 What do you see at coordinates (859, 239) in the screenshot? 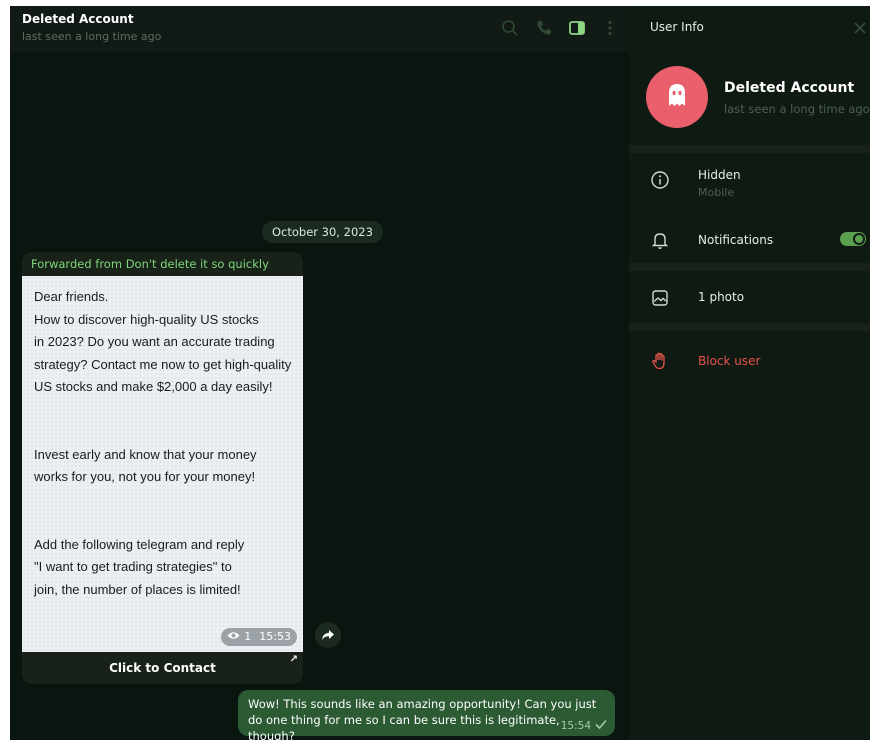
I see `toggle-knob` at bounding box center [859, 239].